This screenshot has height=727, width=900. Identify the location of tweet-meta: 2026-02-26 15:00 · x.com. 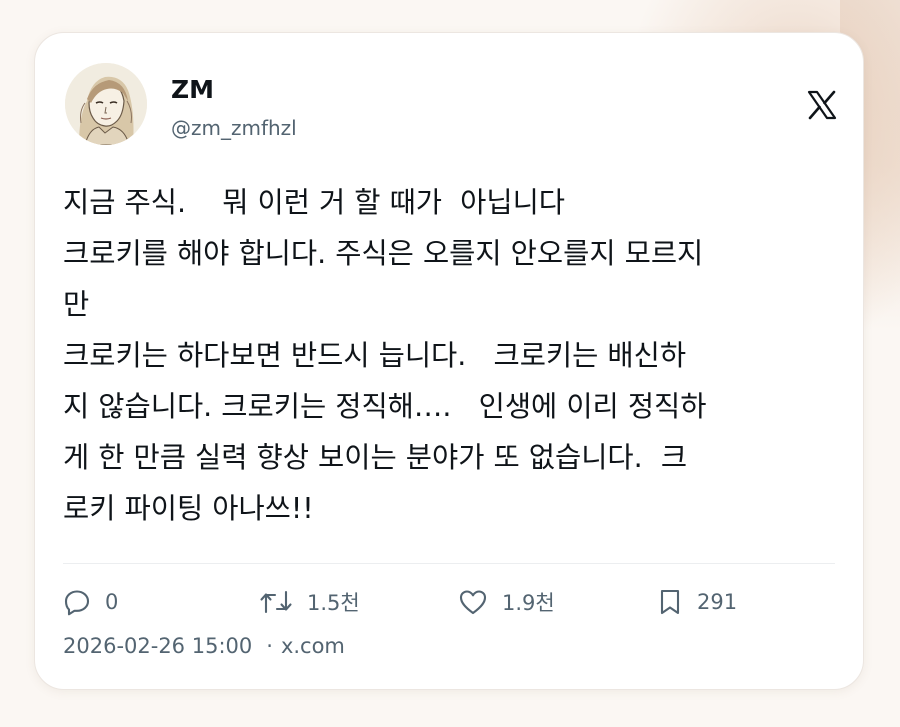
(204, 646).